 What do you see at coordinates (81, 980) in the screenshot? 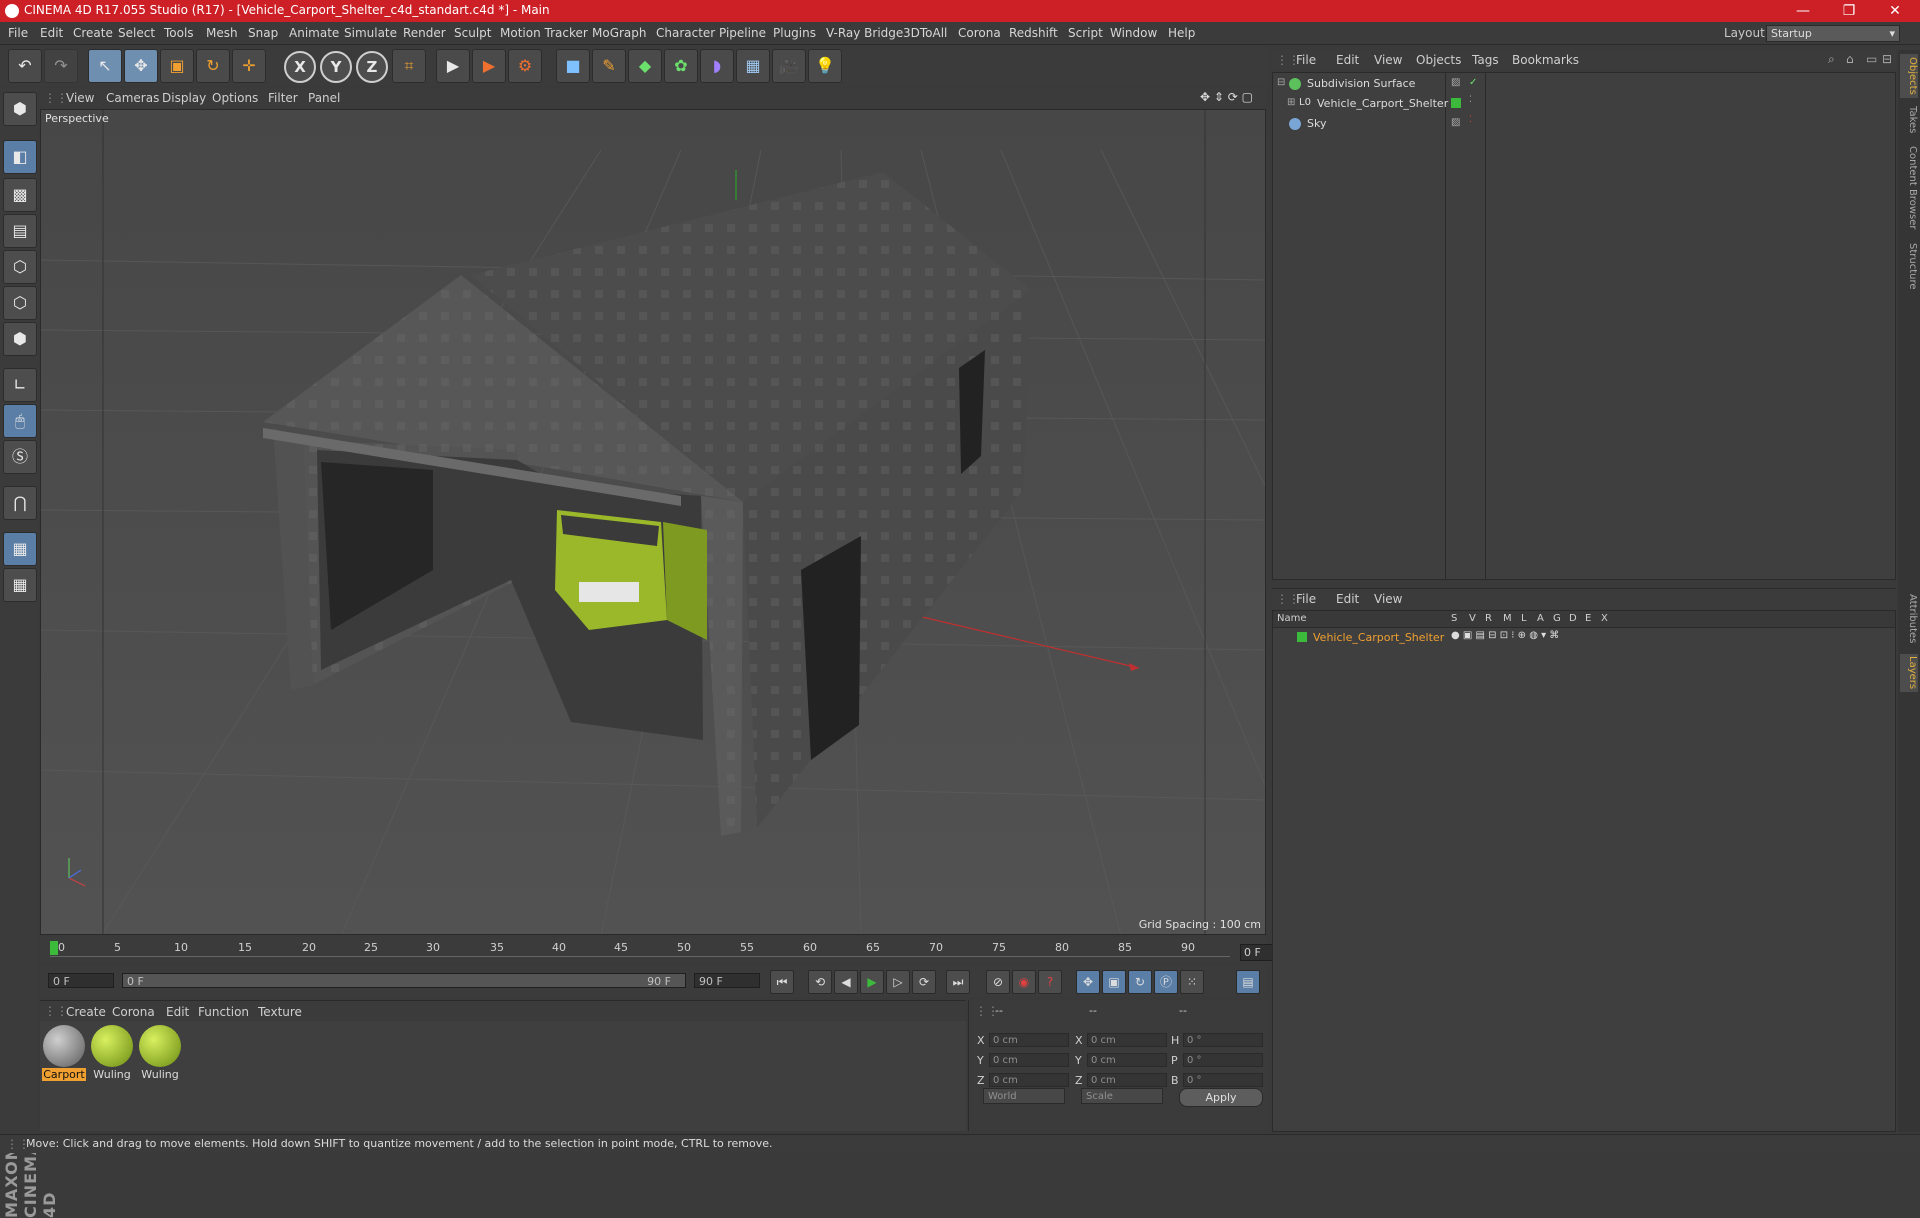
I see `start-frame-field: 0 F` at bounding box center [81, 980].